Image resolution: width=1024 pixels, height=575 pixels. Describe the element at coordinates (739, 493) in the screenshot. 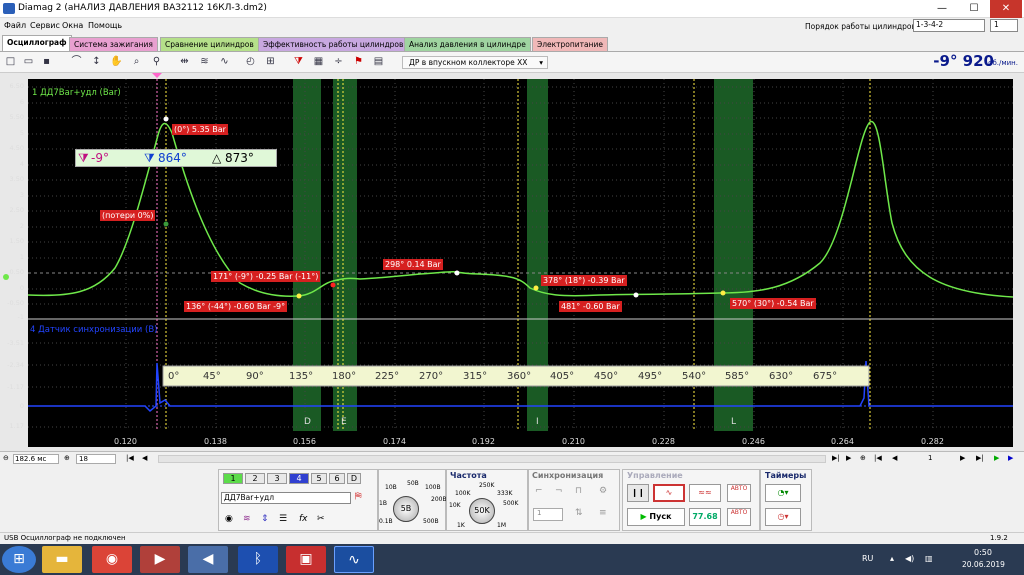

I see `auto-button-1: АВТО` at that location.